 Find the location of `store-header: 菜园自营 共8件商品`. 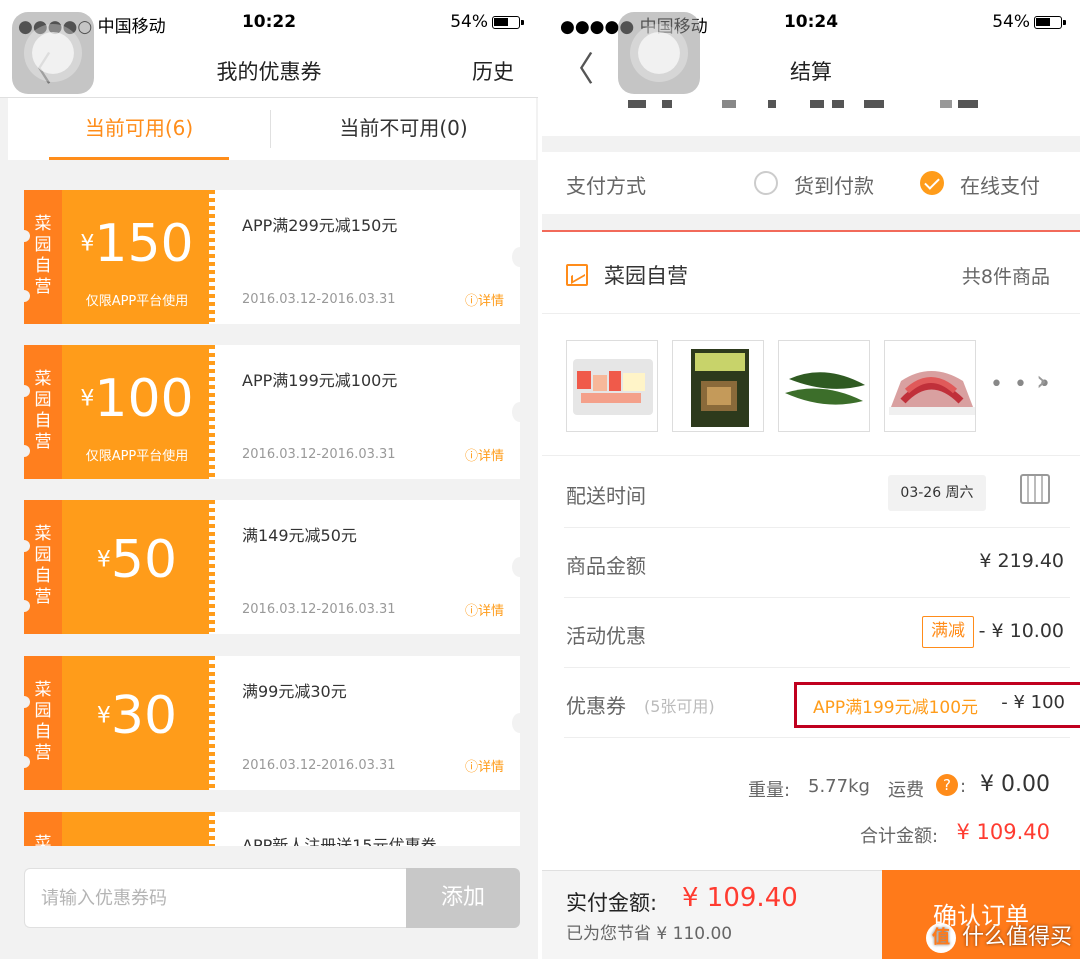

store-header: 菜园自营 共8件商品 is located at coordinates (811, 273).